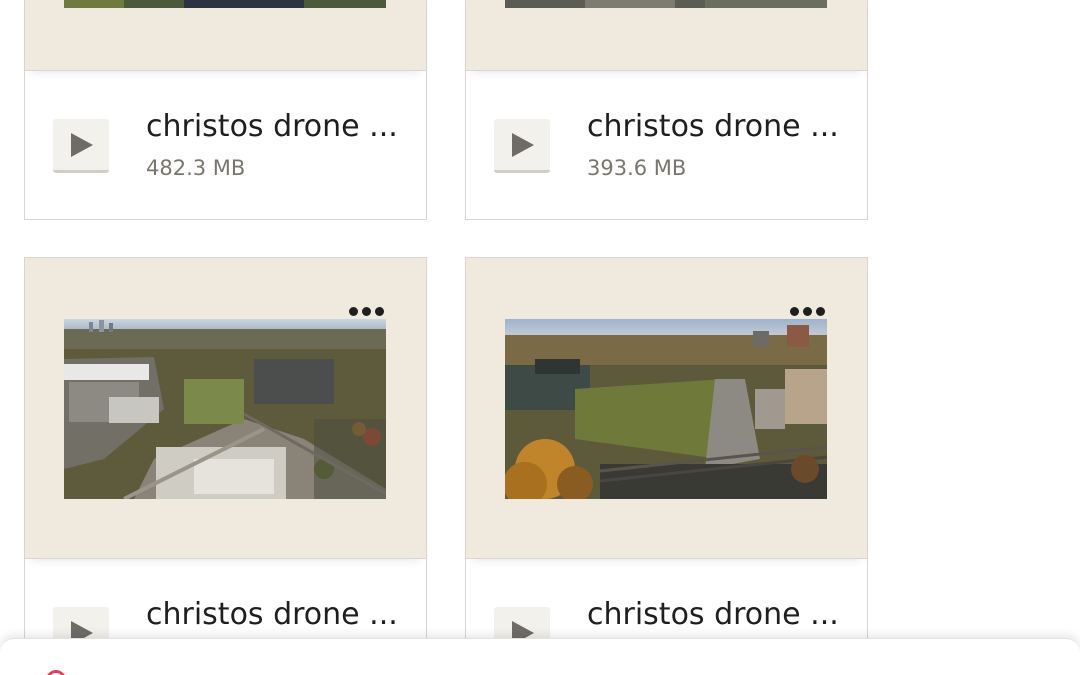  Describe the element at coordinates (540, 656) in the screenshot. I see `bottom-sheet` at that location.